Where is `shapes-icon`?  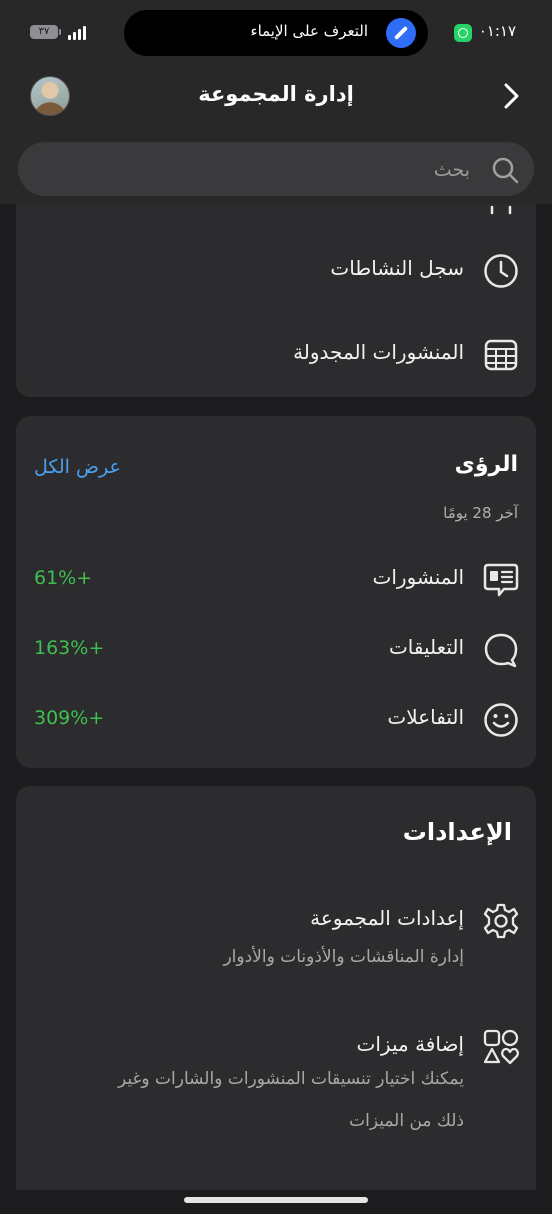
shapes-icon is located at coordinates (501, 1047).